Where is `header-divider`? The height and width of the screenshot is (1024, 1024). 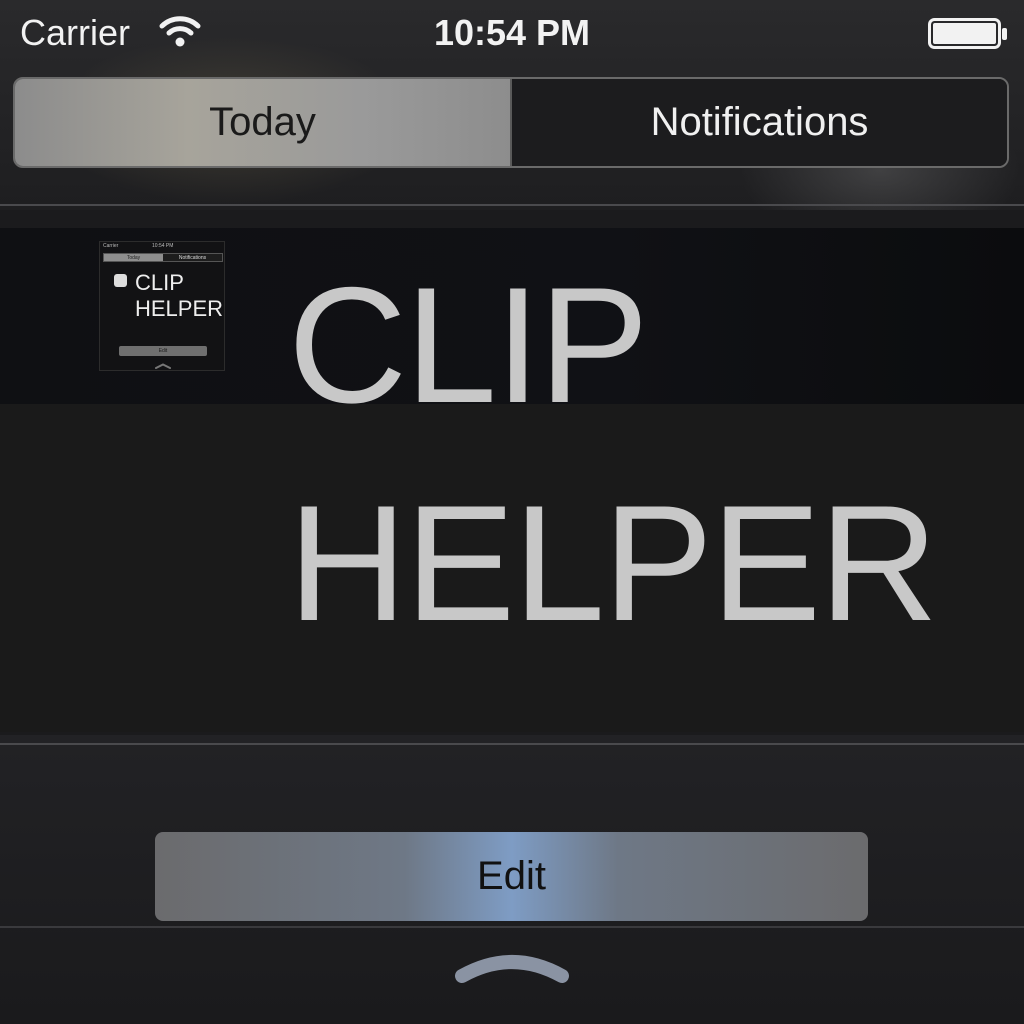
header-divider is located at coordinates (512, 205).